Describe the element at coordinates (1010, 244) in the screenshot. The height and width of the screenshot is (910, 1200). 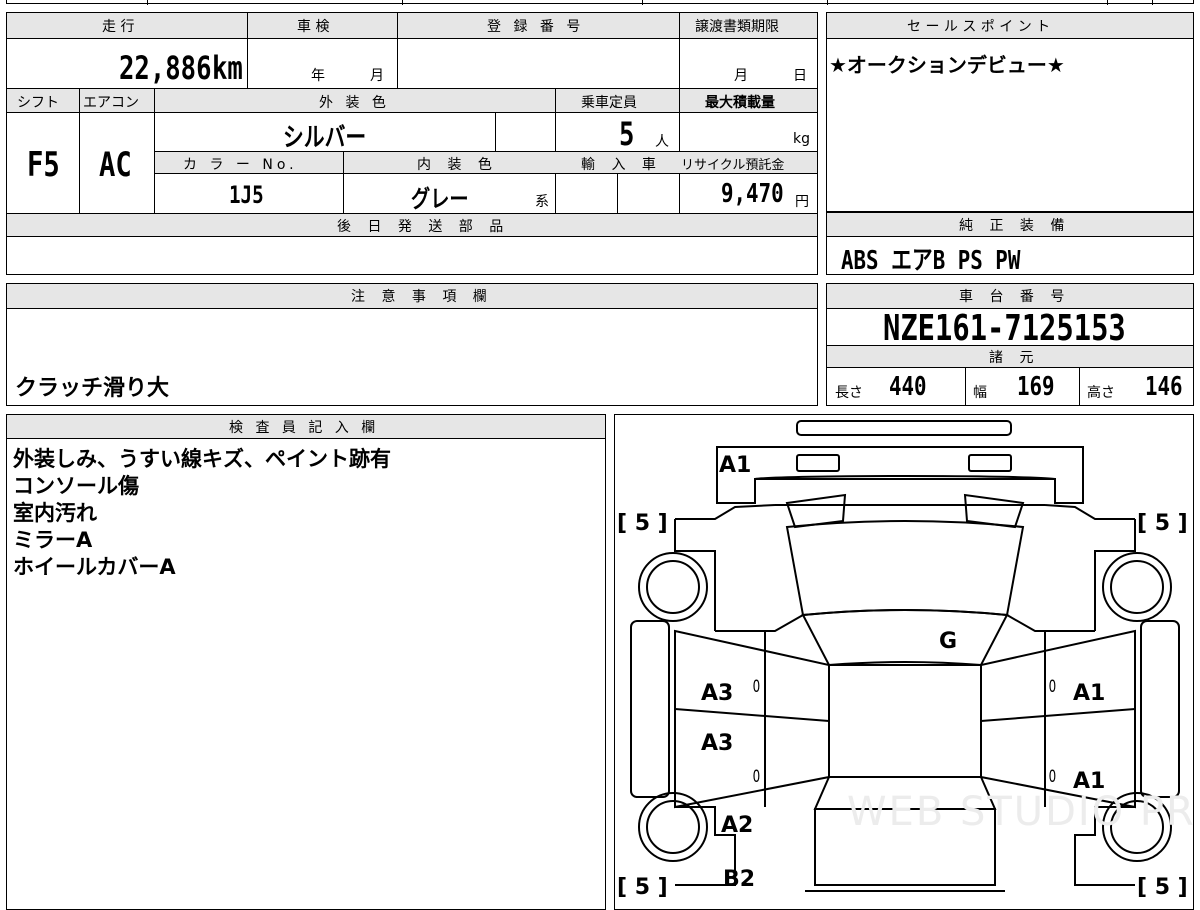
I see `equipment-box: 純 正 装 備 ABS エアB PS PW` at that location.